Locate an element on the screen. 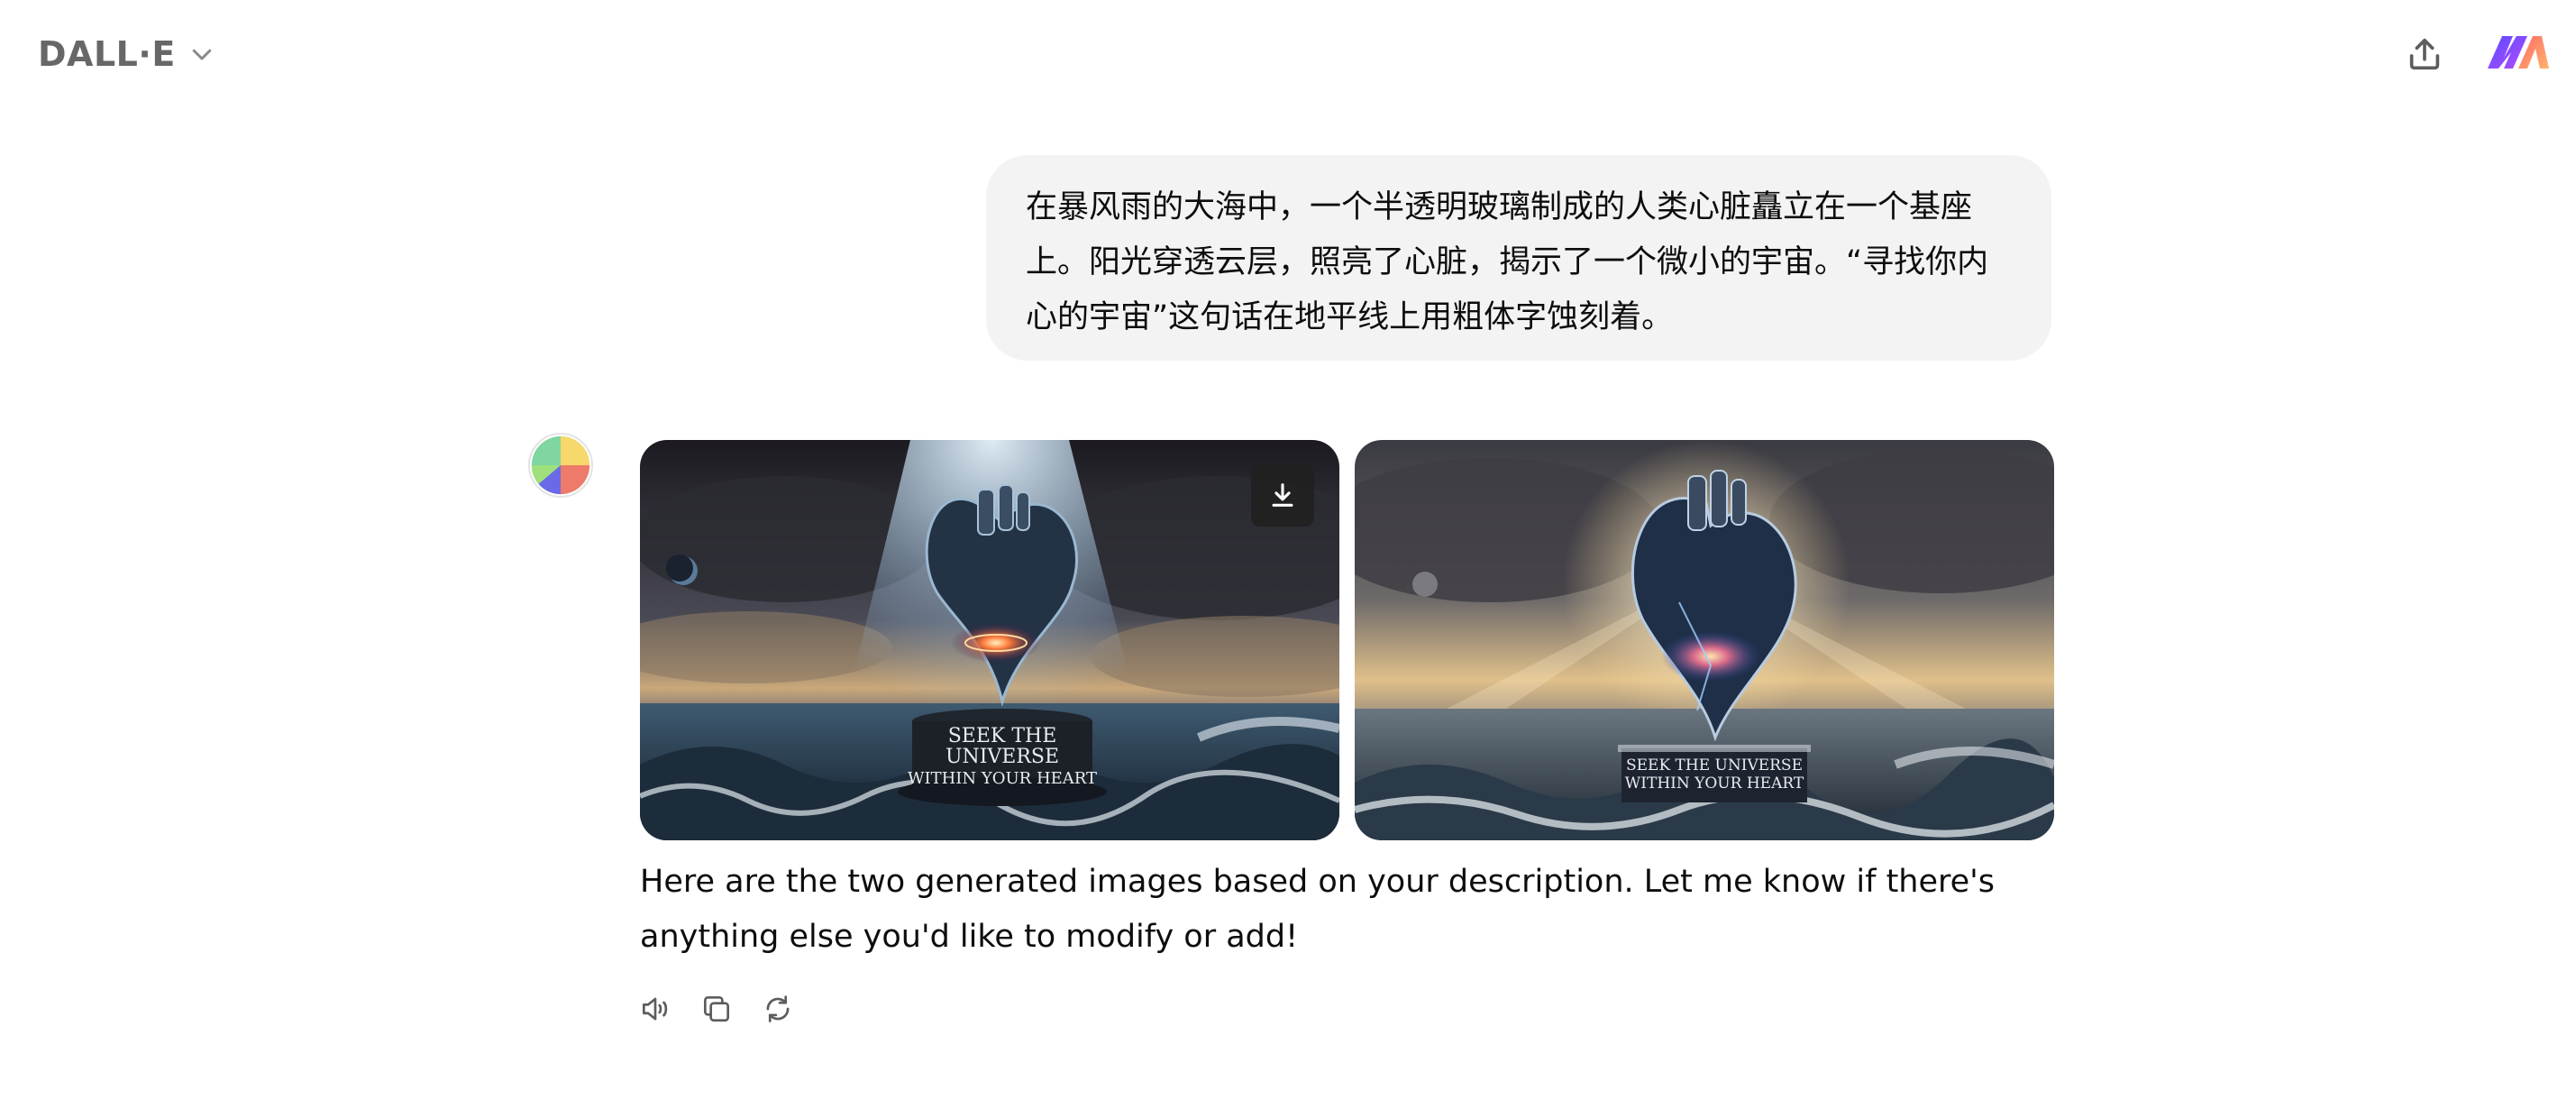  assistant-avatar is located at coordinates (560, 465).